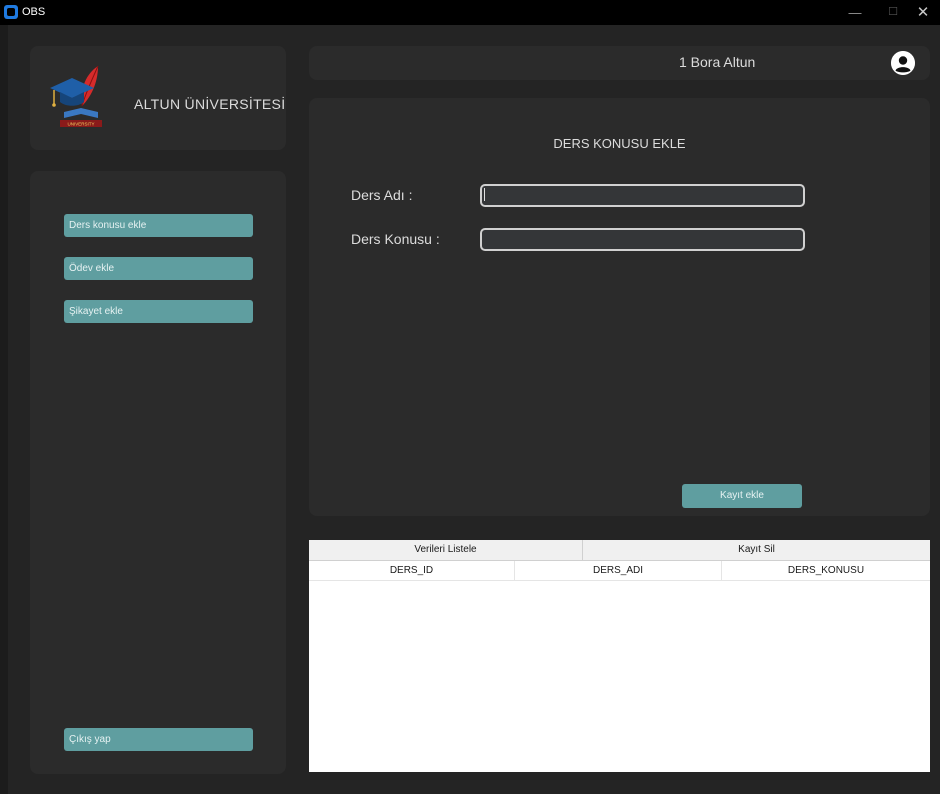 The height and width of the screenshot is (794, 940). What do you see at coordinates (619, 63) in the screenshot?
I see `user-bar: 1 Bora Altun` at bounding box center [619, 63].